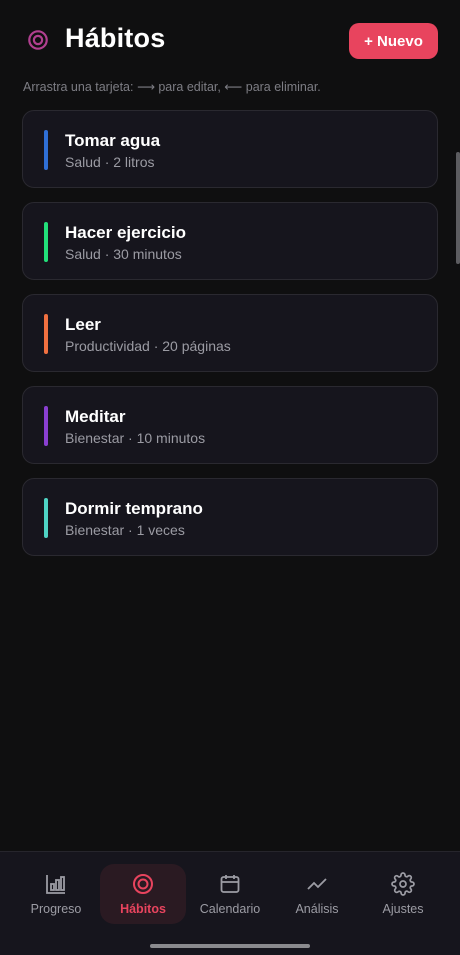 The height and width of the screenshot is (955, 460). Describe the element at coordinates (148, 346) in the screenshot. I see `habit-subtitle: Productividad · 20 páginas` at that location.